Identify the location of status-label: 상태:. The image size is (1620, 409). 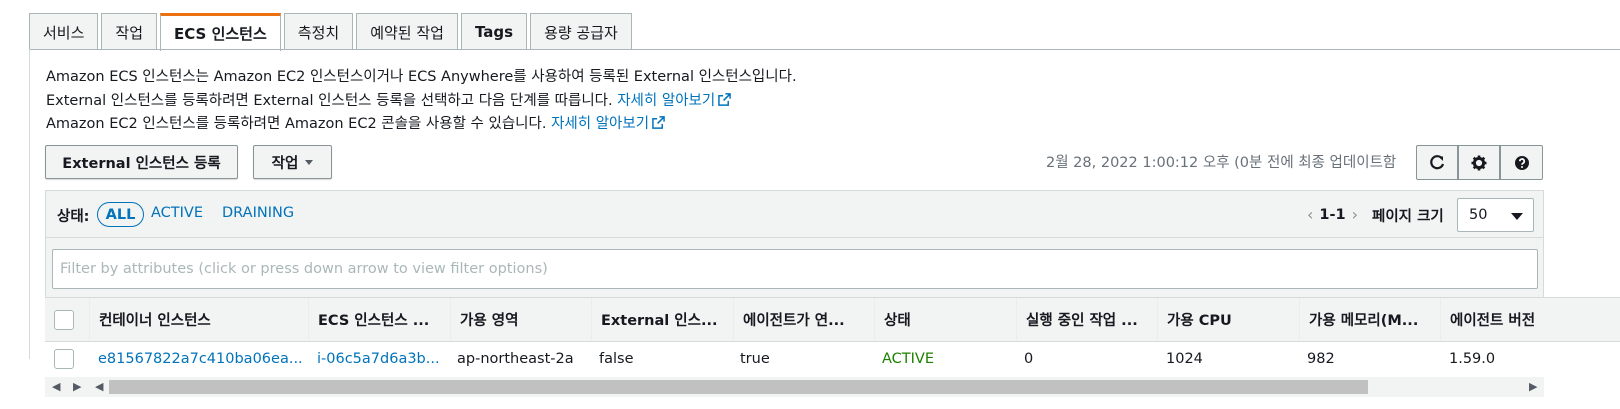
(73, 217).